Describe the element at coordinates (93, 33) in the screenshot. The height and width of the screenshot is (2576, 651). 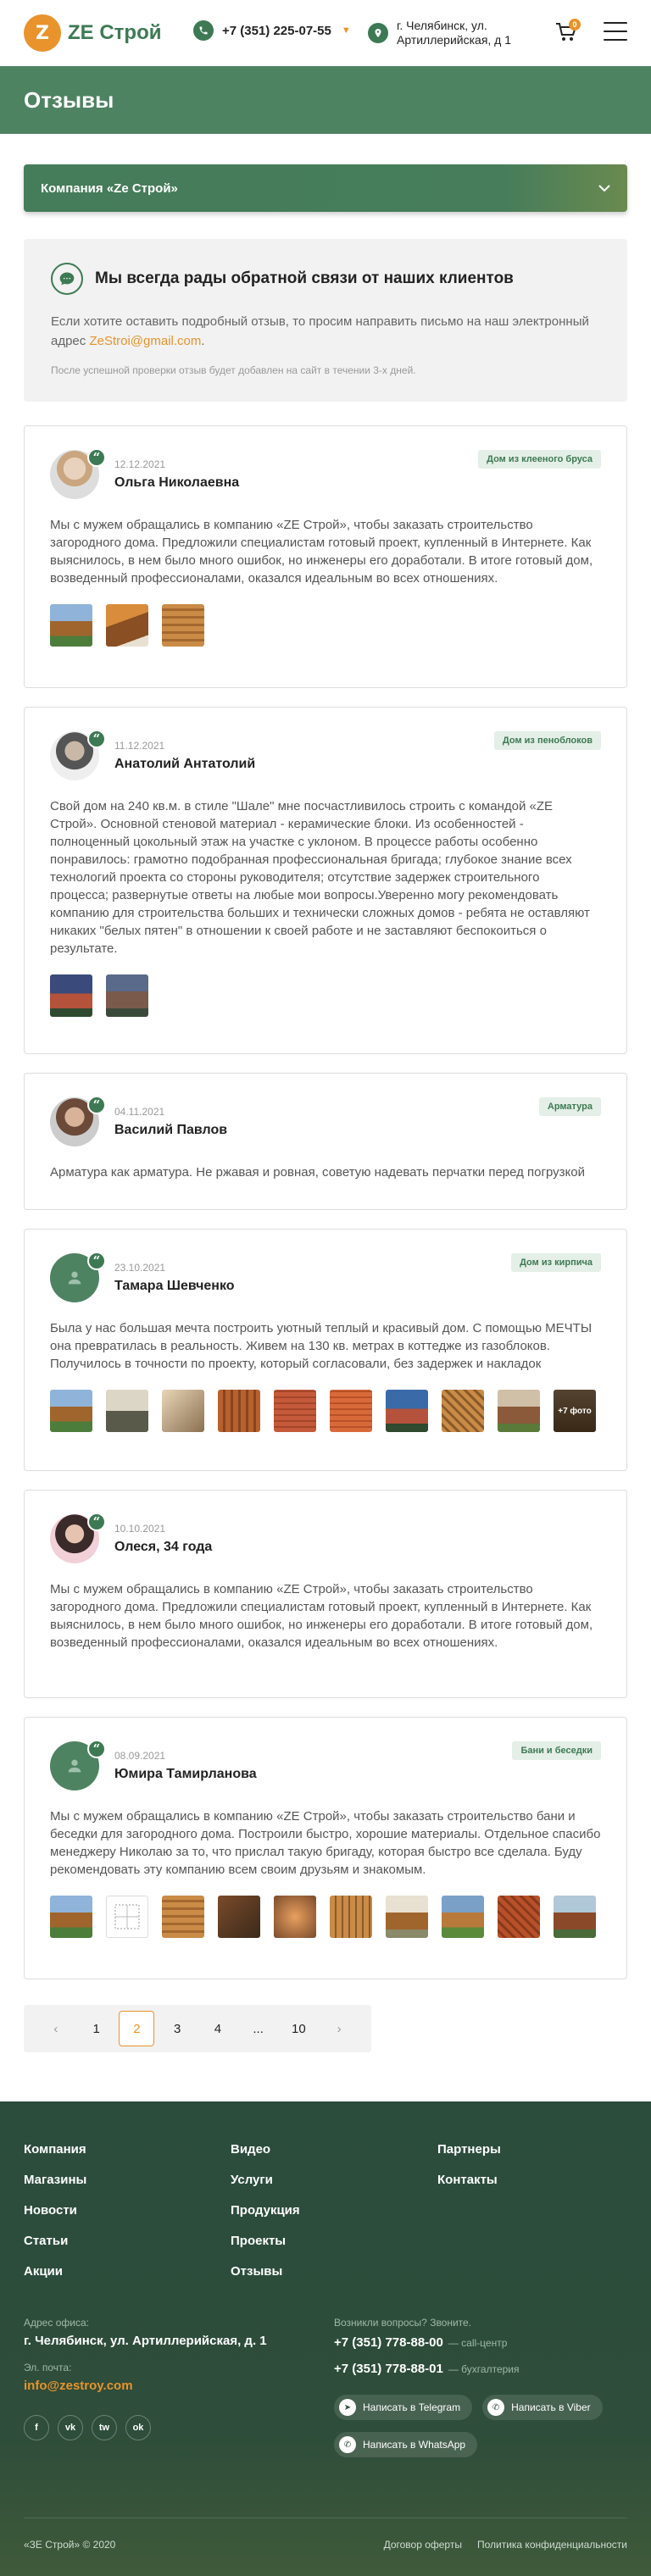
I see `logo: Z ZE Строй` at that location.